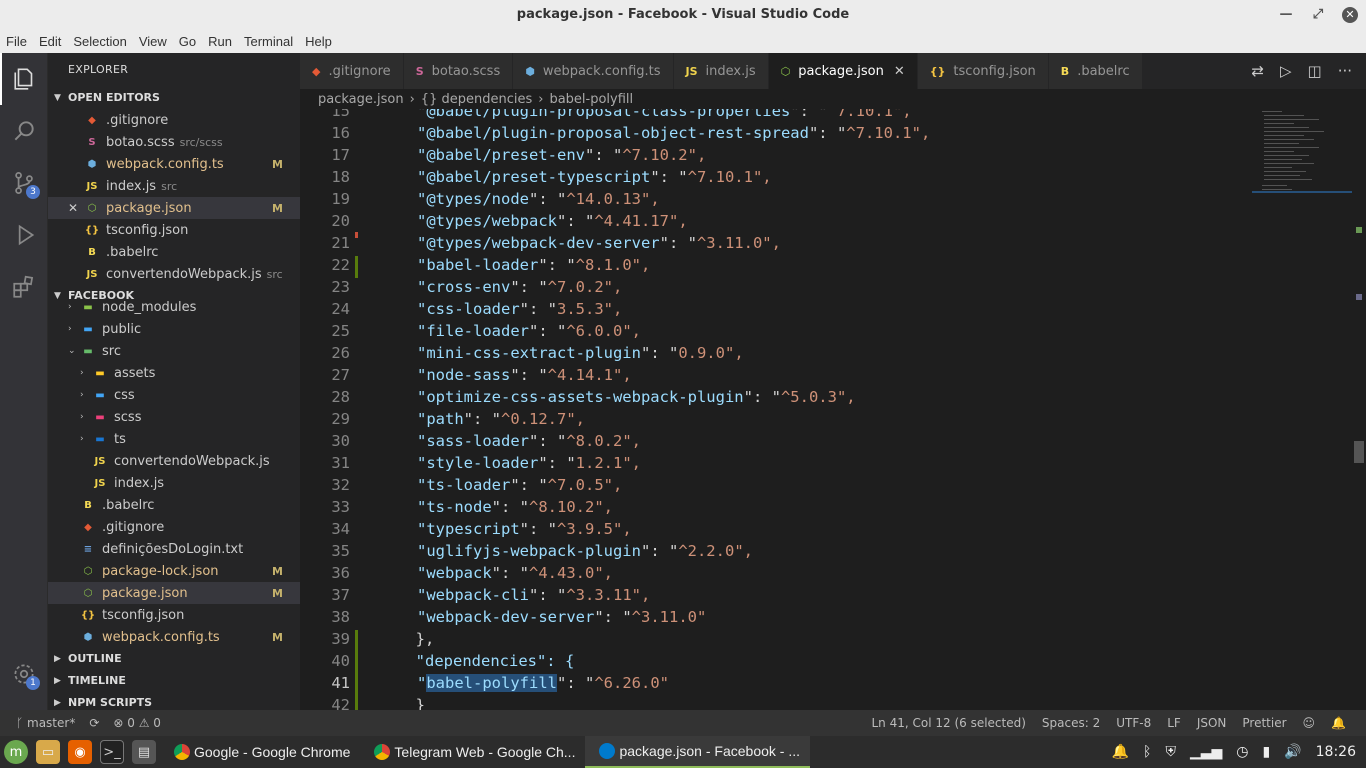 The image size is (1366, 768). I want to click on source-control-icon: 3, so click(24, 183).